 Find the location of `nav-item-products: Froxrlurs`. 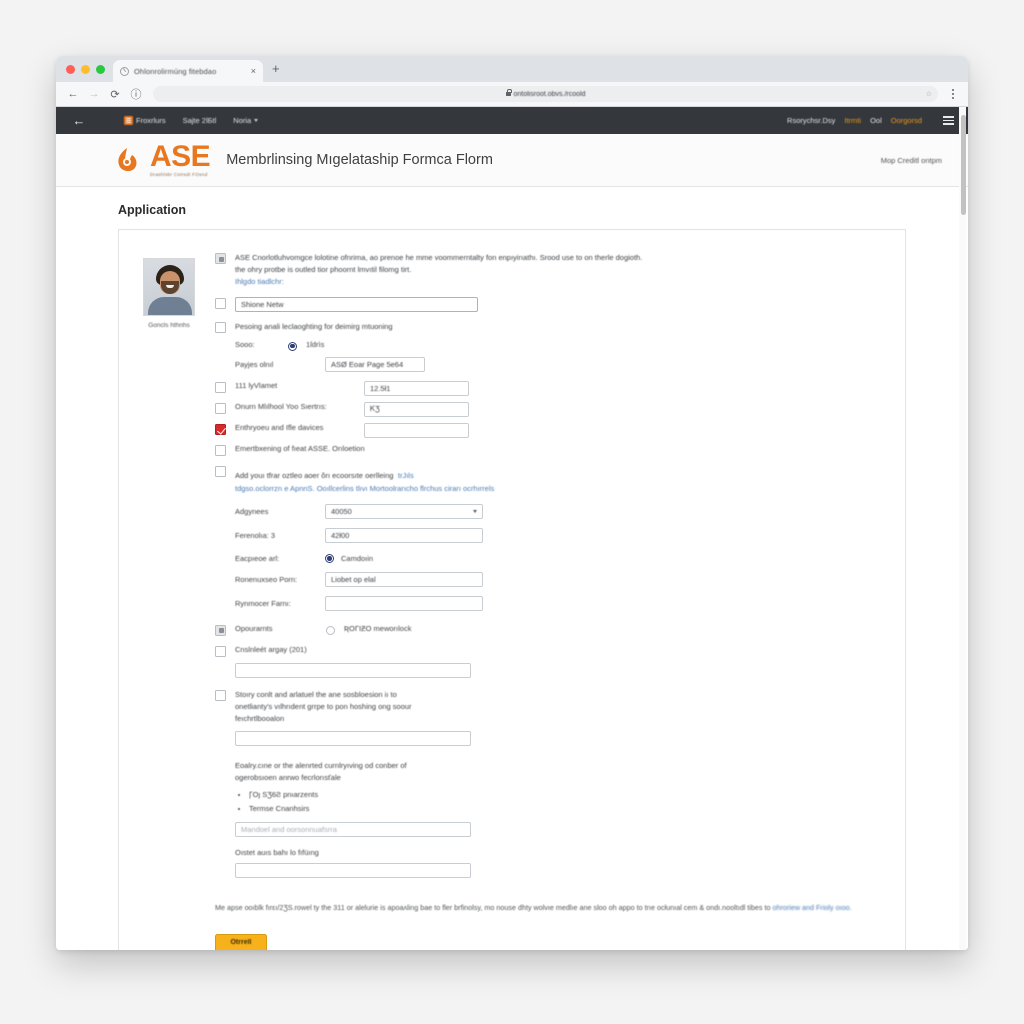

nav-item-products: Froxrlurs is located at coordinates (145, 120).